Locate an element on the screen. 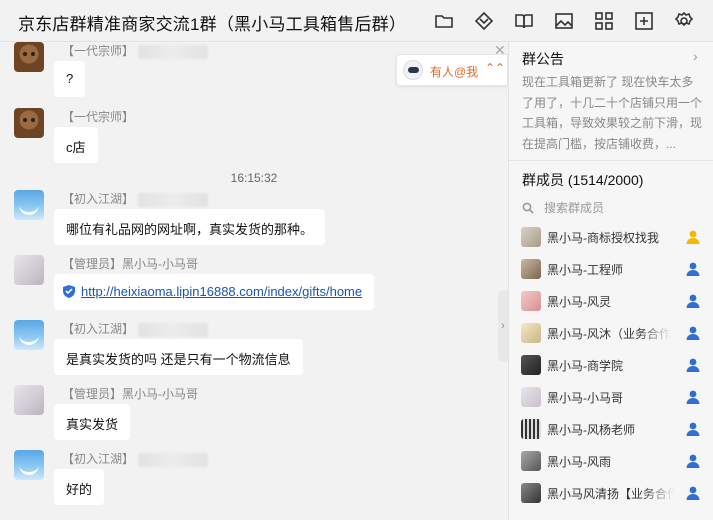  member-search-input: 搜索群成员 is located at coordinates (563, 207).